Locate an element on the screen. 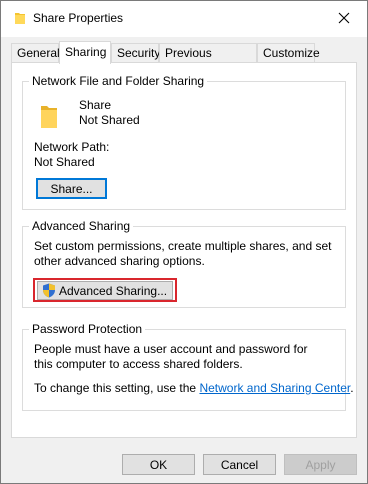 This screenshot has height=484, width=368. tab-label: Sharing is located at coordinates (86, 52).